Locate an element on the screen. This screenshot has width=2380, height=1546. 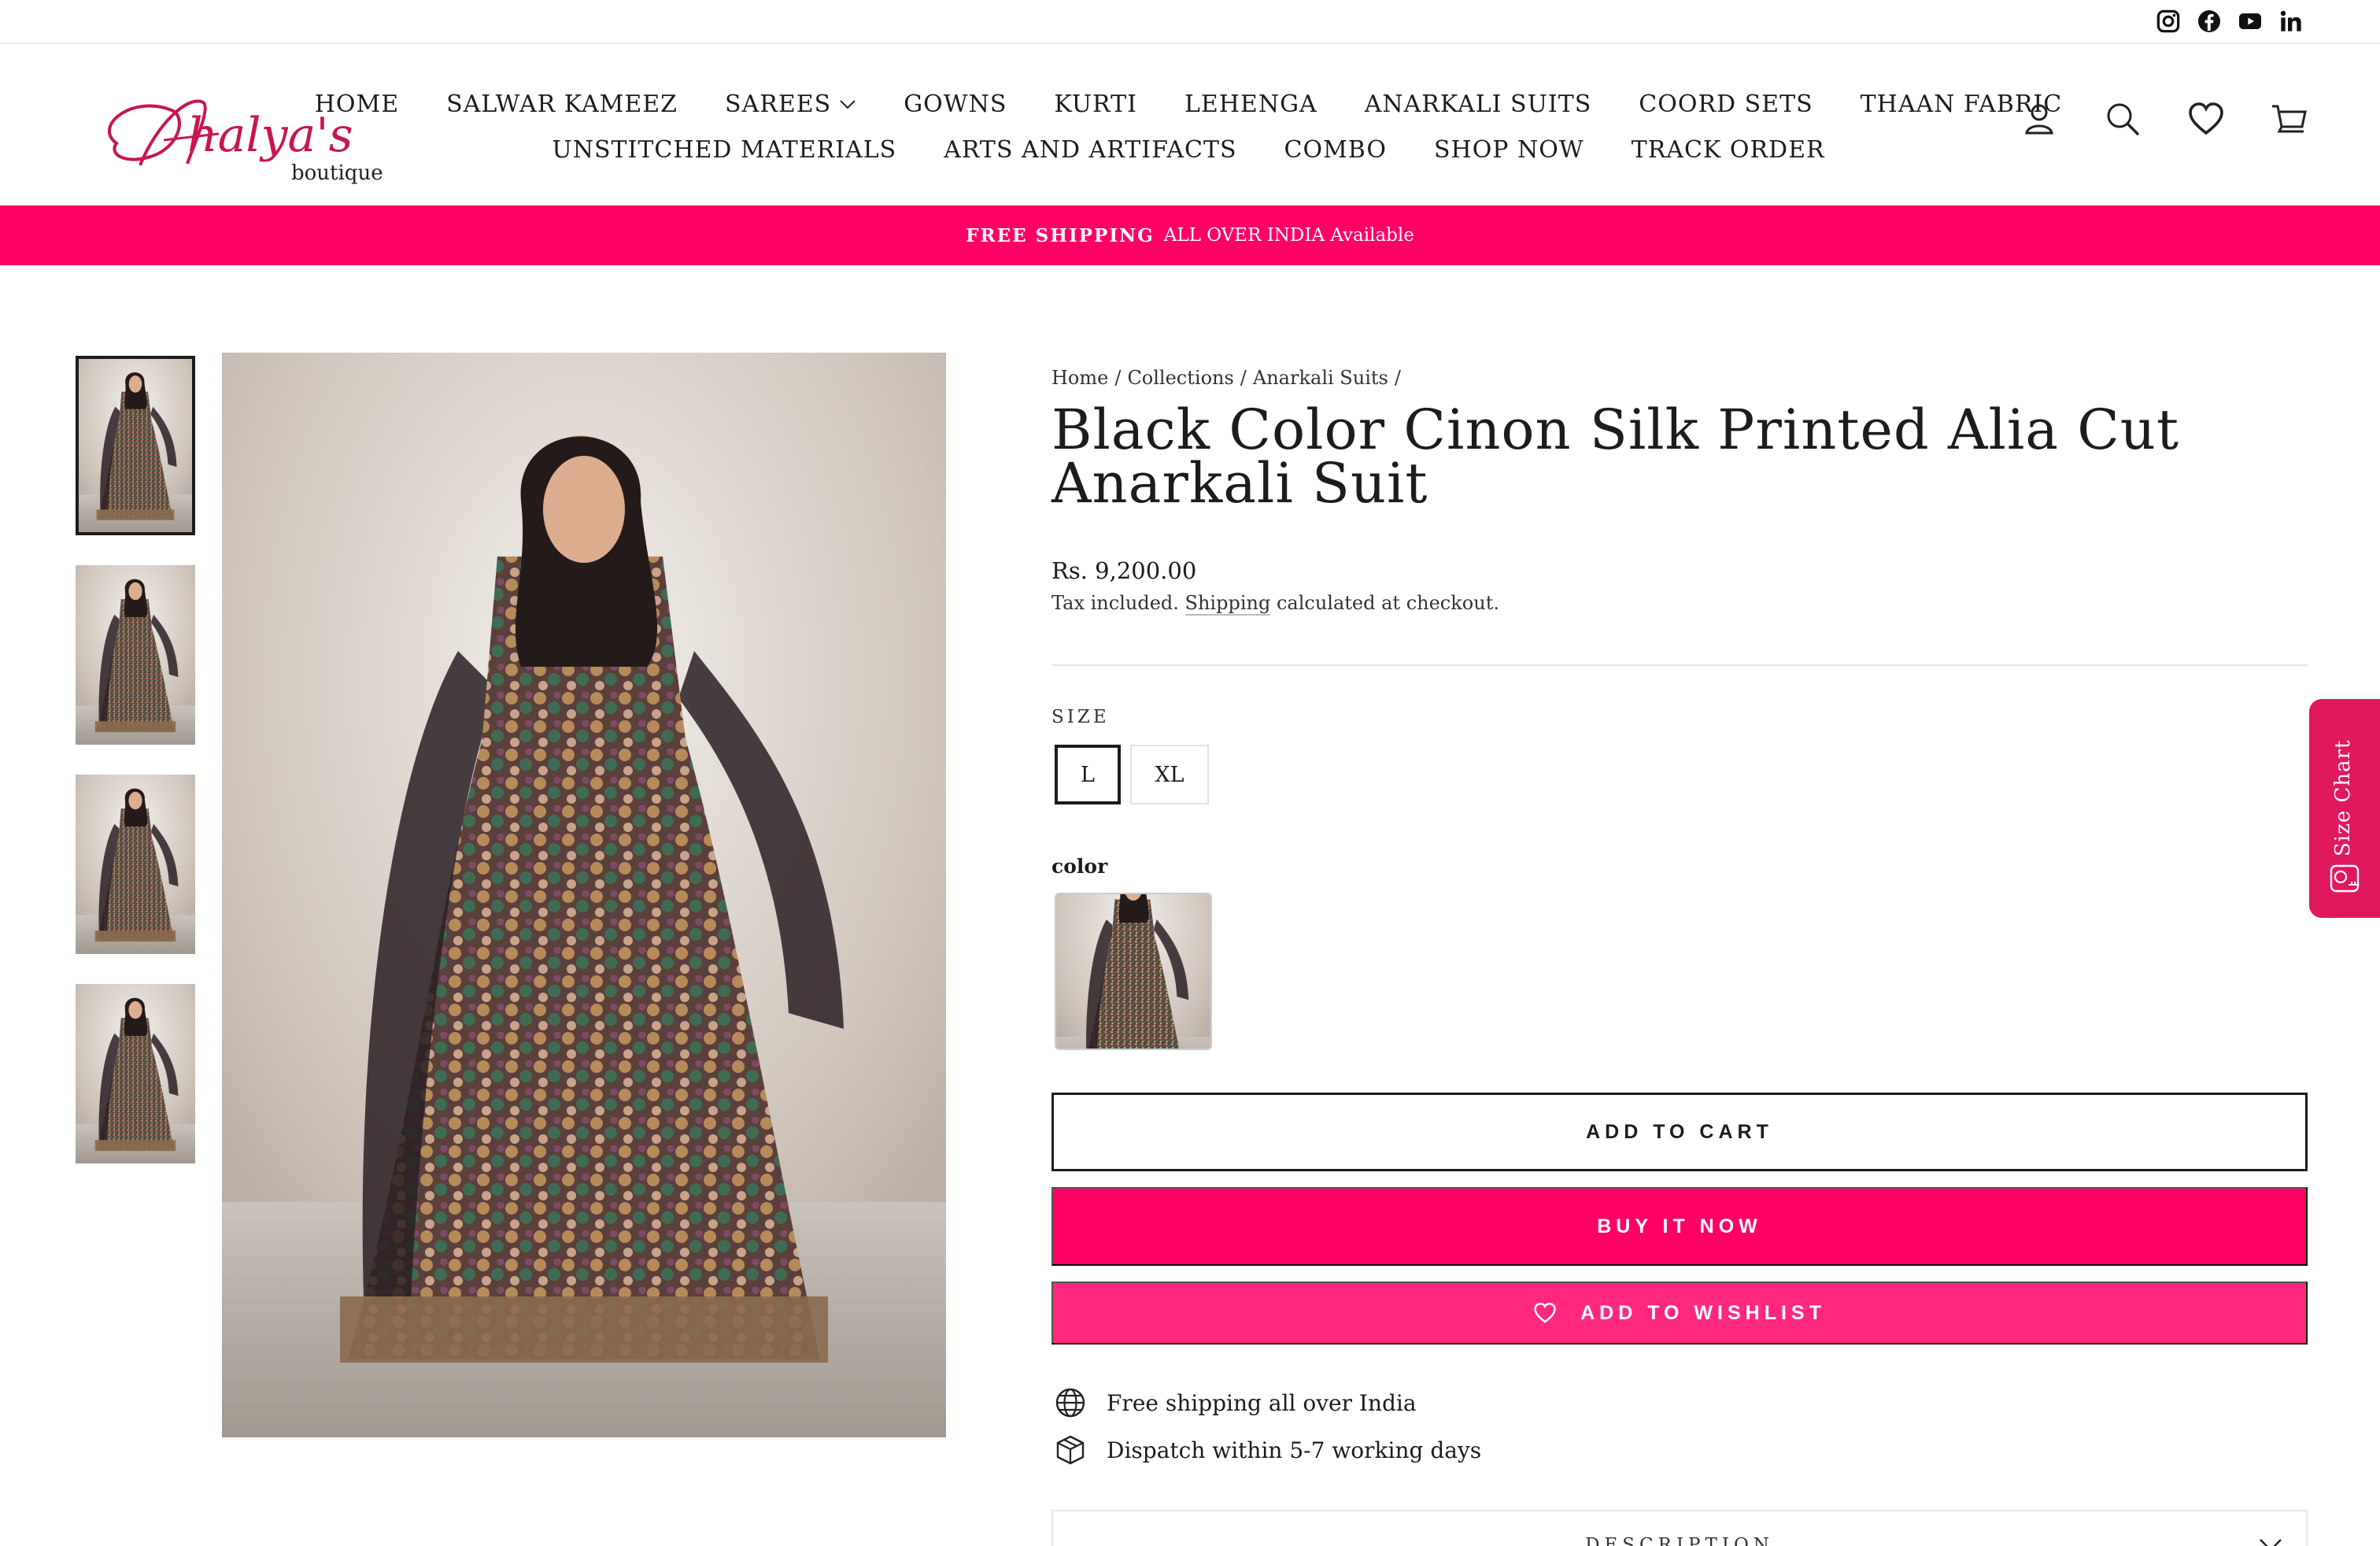
tax-note-after: calculated at checkout. is located at coordinates (1387, 603).